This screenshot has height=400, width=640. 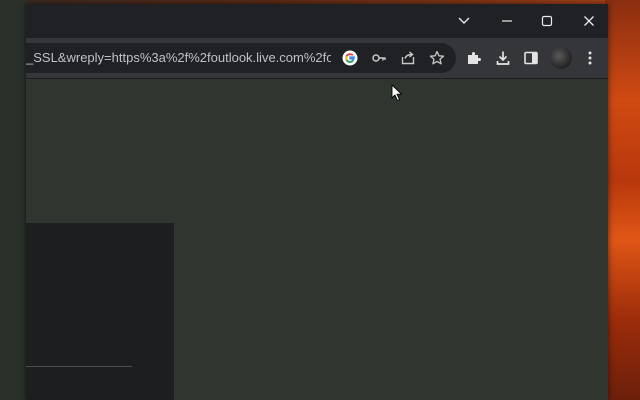 I want to click on close-icon, so click(x=589, y=21).